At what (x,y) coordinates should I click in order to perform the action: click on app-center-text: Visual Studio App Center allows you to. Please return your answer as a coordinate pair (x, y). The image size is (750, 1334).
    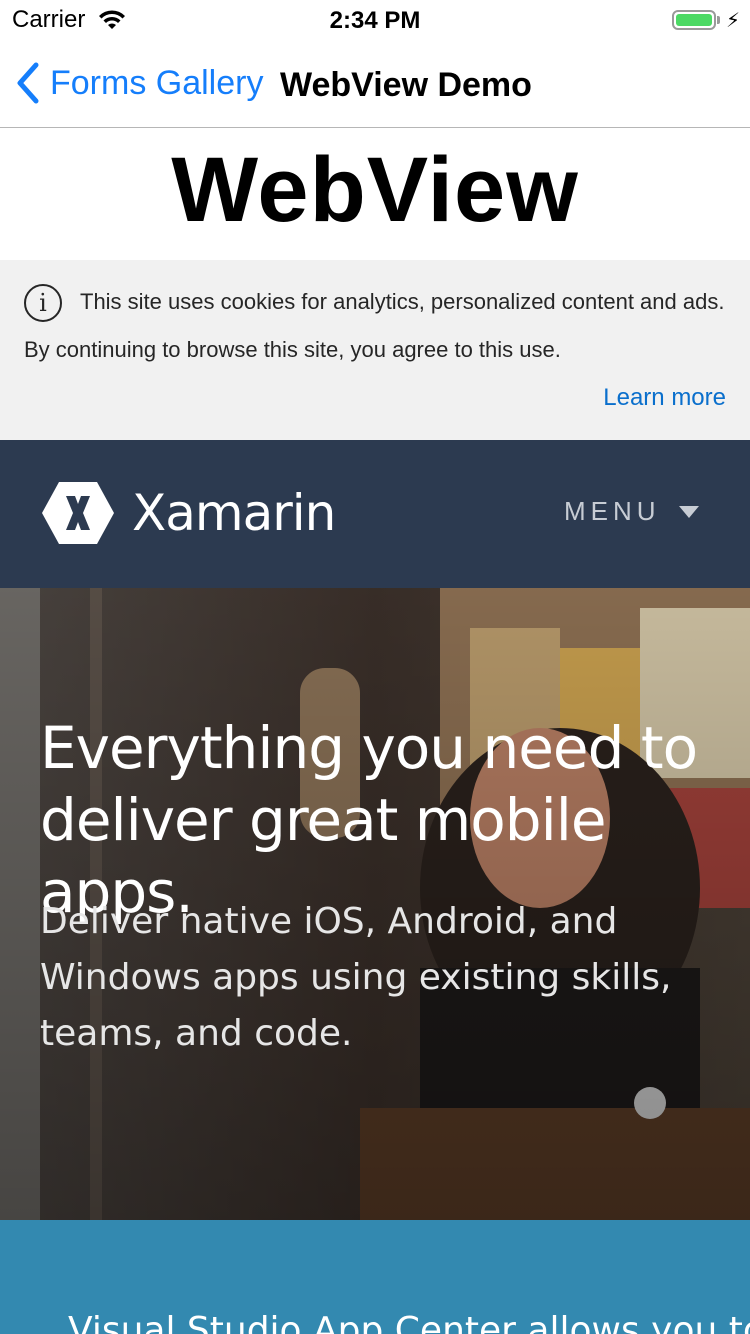
    Looking at the image, I should click on (409, 1322).